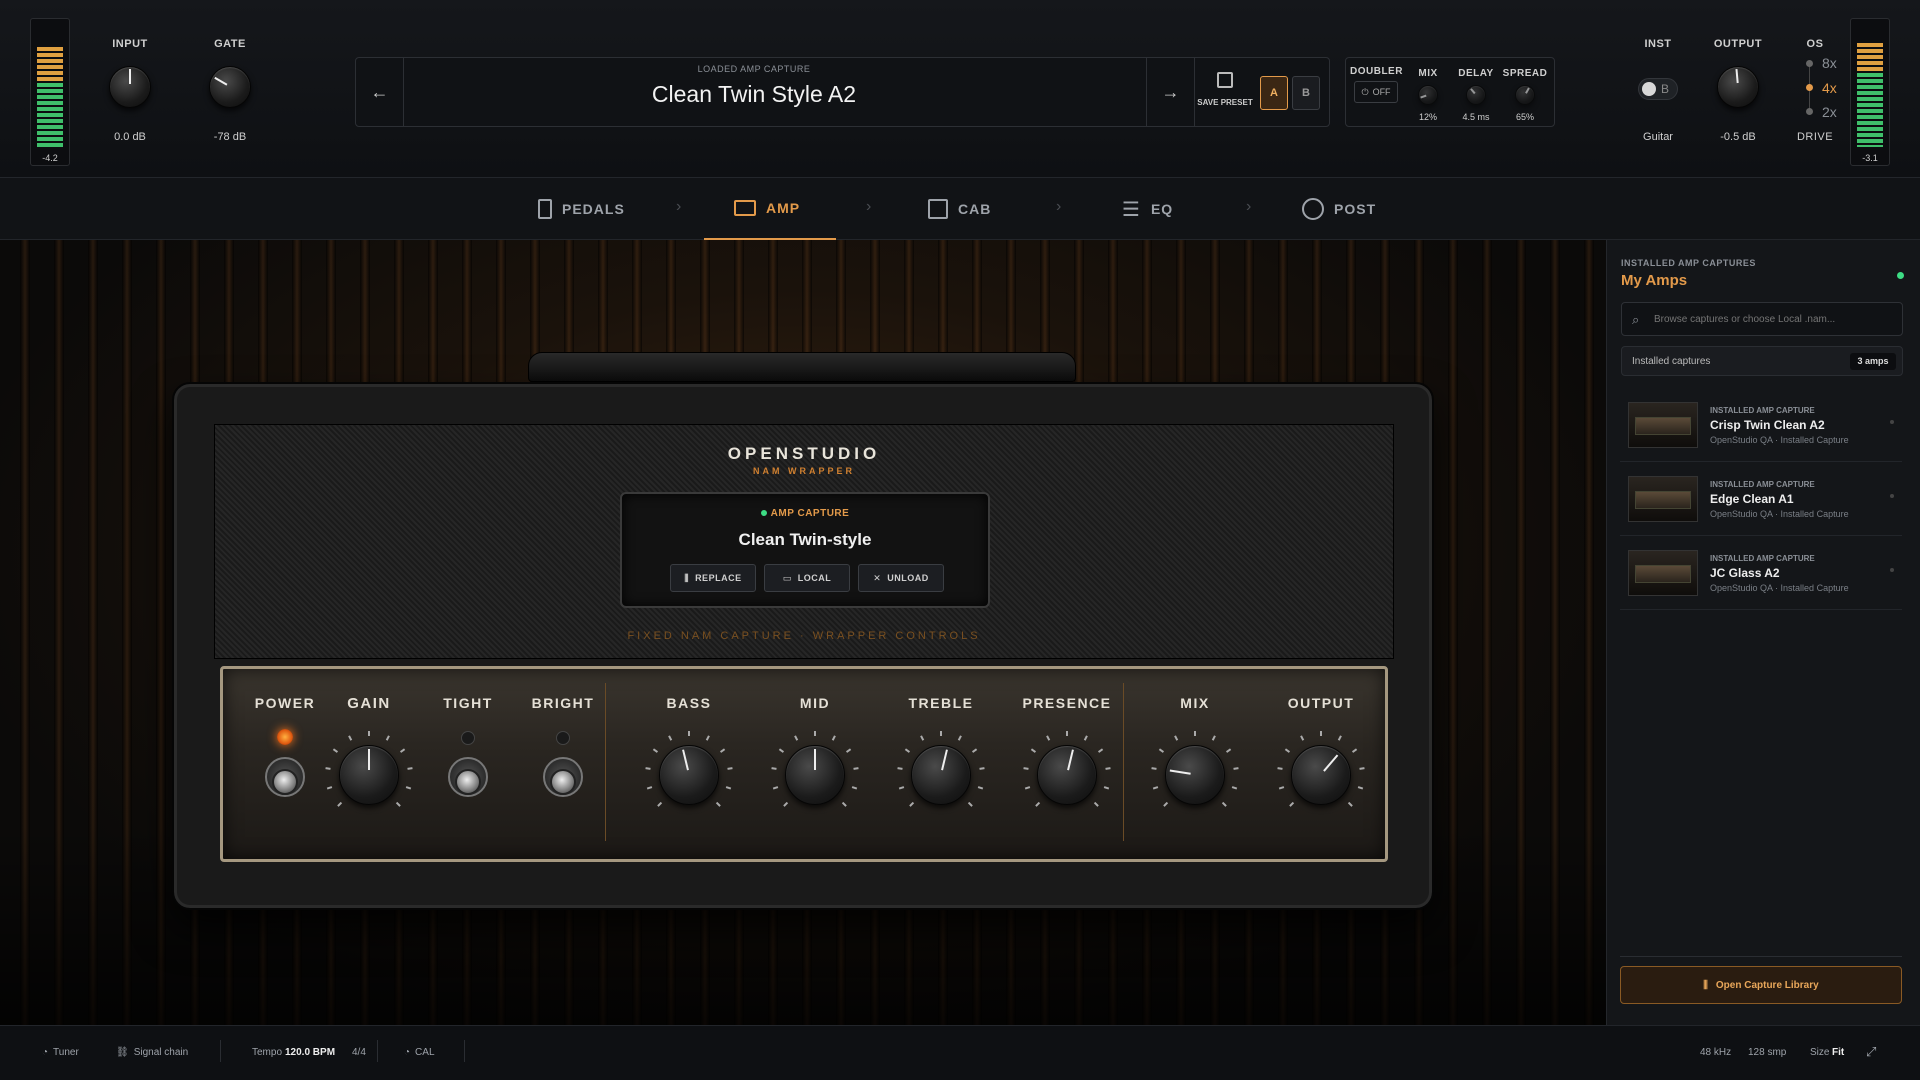  What do you see at coordinates (1761, 985) in the screenshot?
I see `open-capture-library-button: ⫼ Open Capture Library` at bounding box center [1761, 985].